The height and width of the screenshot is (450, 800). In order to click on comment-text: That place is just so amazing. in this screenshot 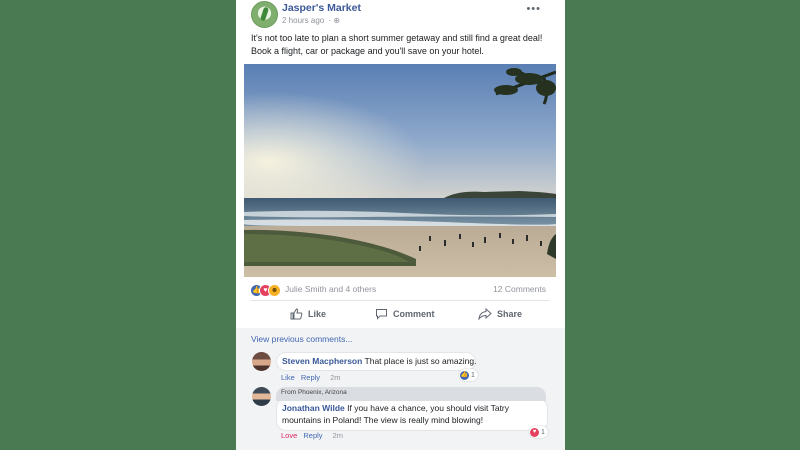, I will do `click(420, 361)`.